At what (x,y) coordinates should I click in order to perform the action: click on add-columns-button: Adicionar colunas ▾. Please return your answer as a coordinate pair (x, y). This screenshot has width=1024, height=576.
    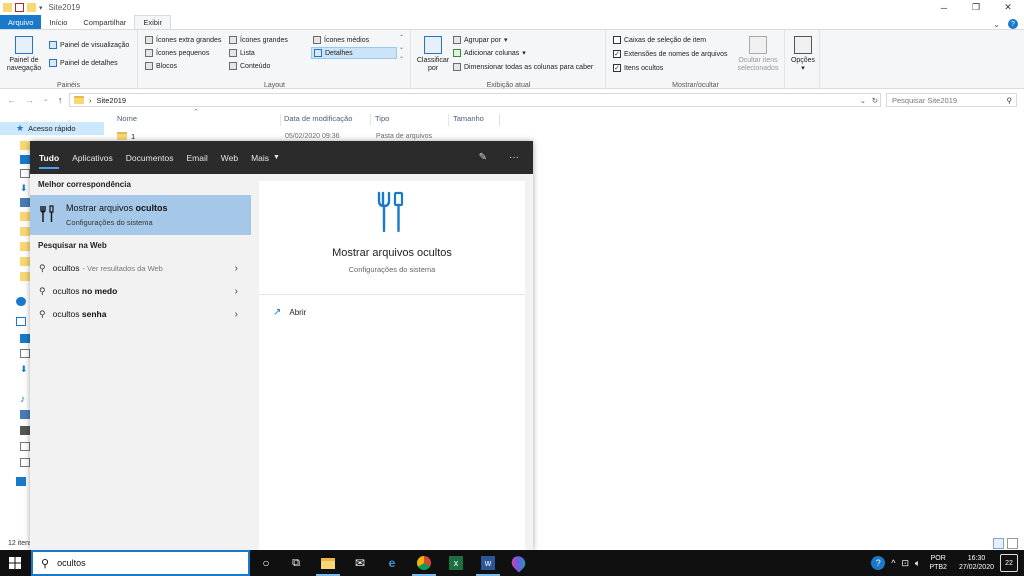
    Looking at the image, I should click on (489, 53).